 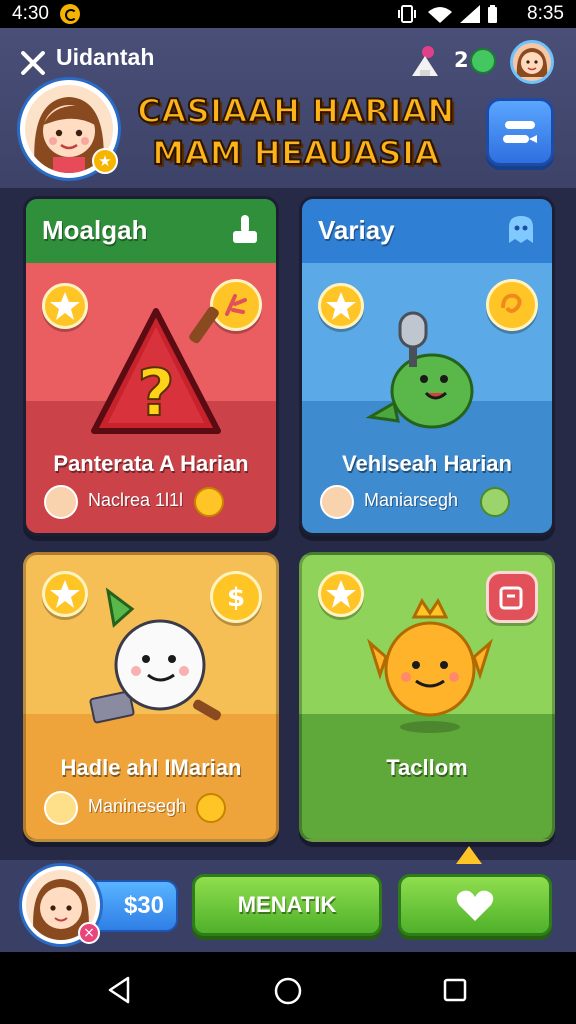 What do you see at coordinates (411, 500) in the screenshot?
I see `card-sub-text: Maniarsegh` at bounding box center [411, 500].